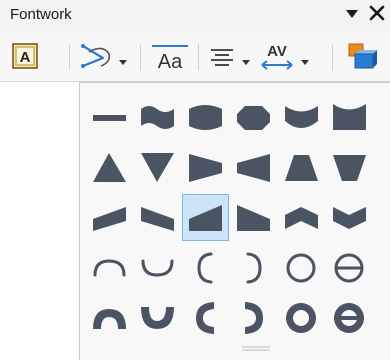 The width and height of the screenshot is (390, 360). I want to click on wave-icon, so click(157, 117).